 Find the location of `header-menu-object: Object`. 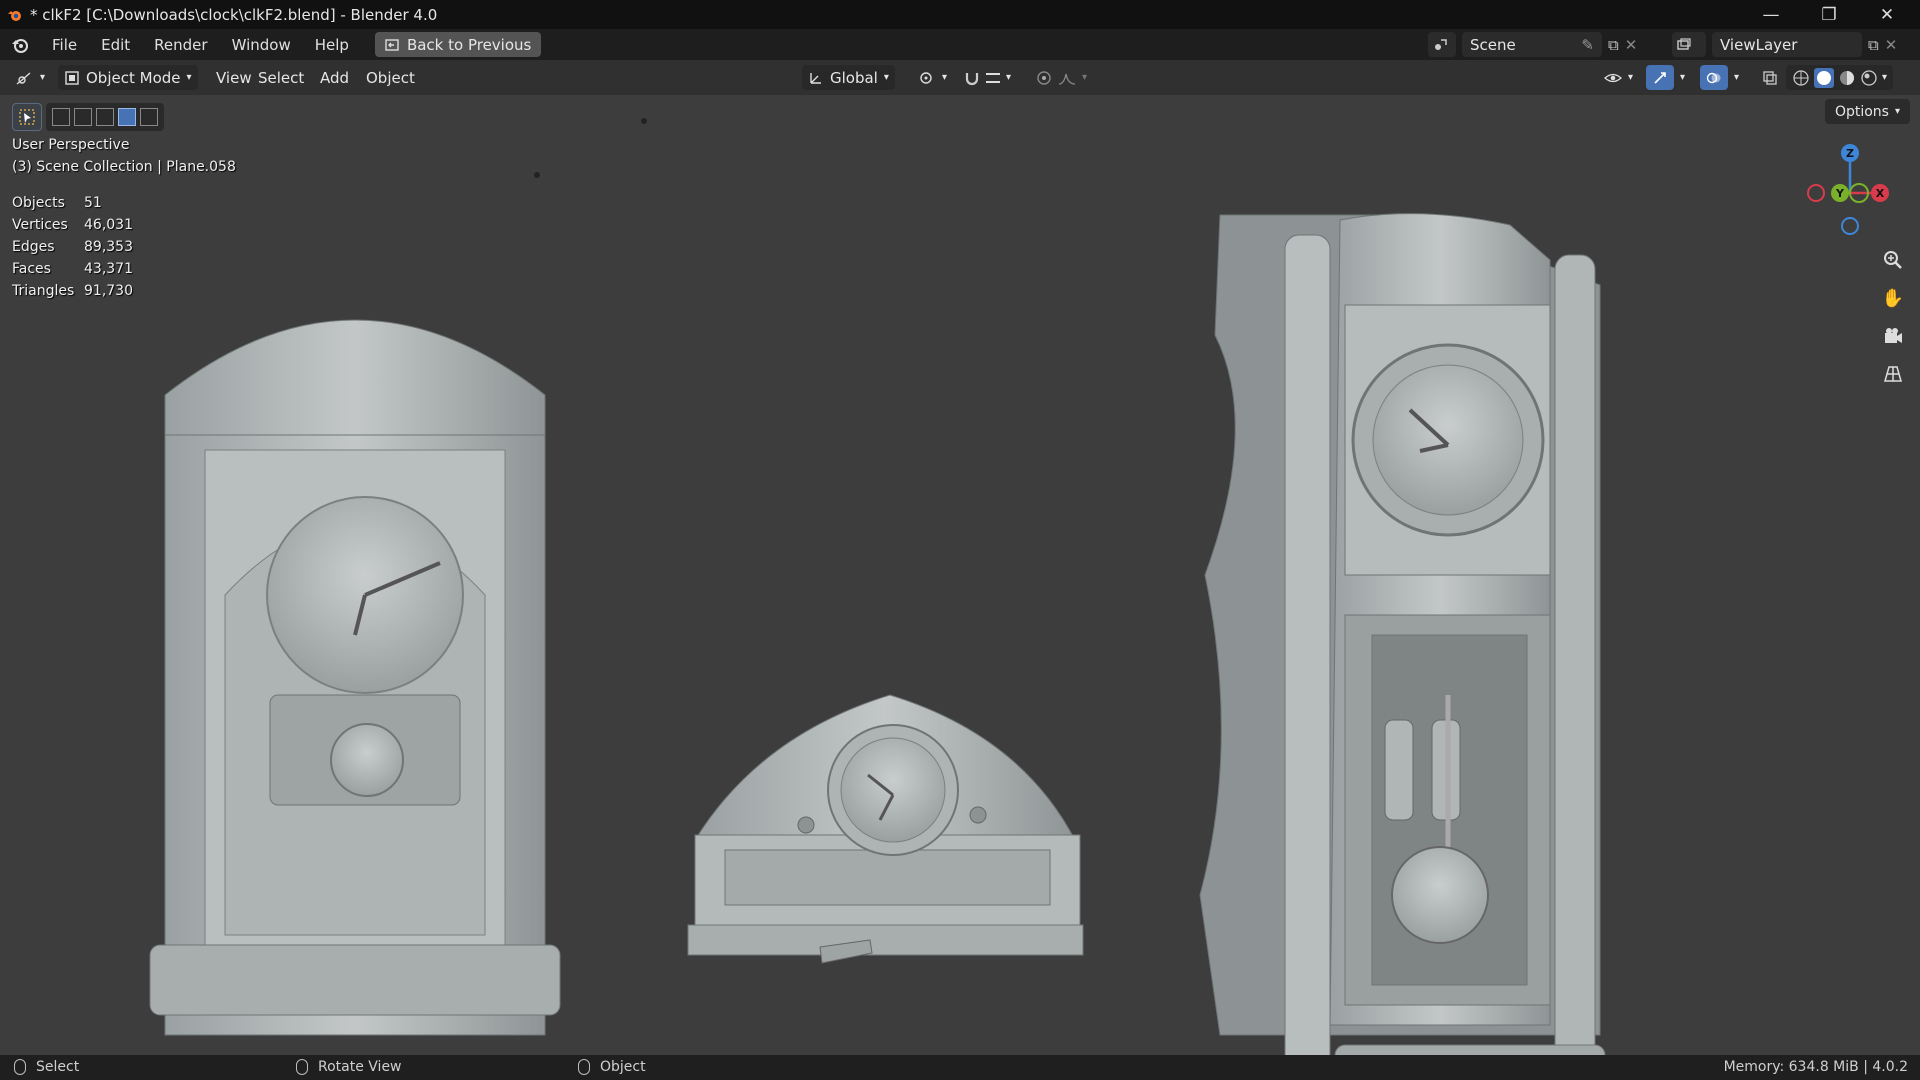

header-menu-object: Object is located at coordinates (390, 77).